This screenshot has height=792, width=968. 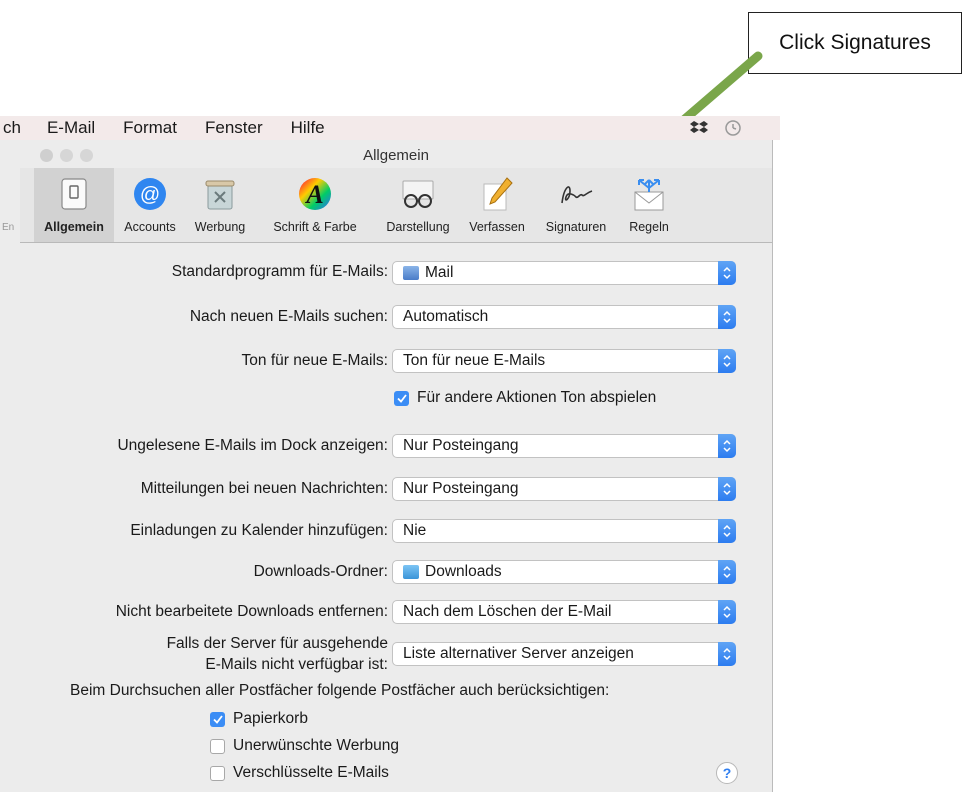 I want to click on tab-label: Verfassen, so click(x=497, y=227).